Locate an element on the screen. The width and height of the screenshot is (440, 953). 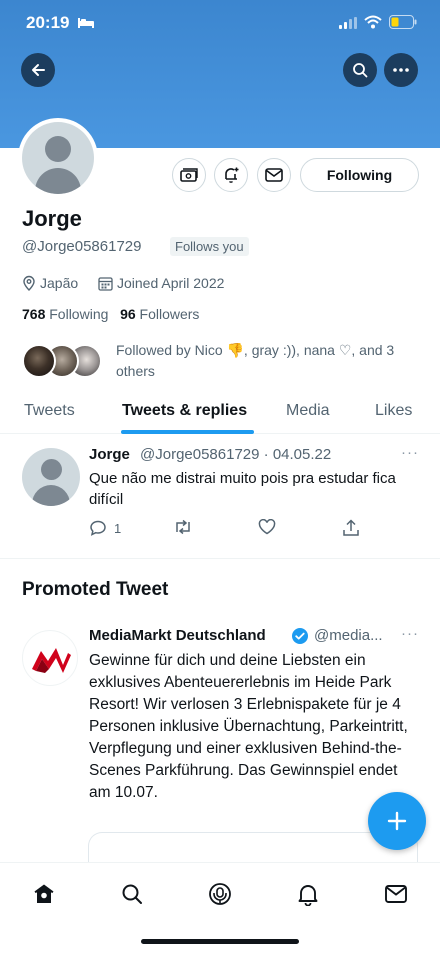
heart-icon is located at coordinates (267, 527).